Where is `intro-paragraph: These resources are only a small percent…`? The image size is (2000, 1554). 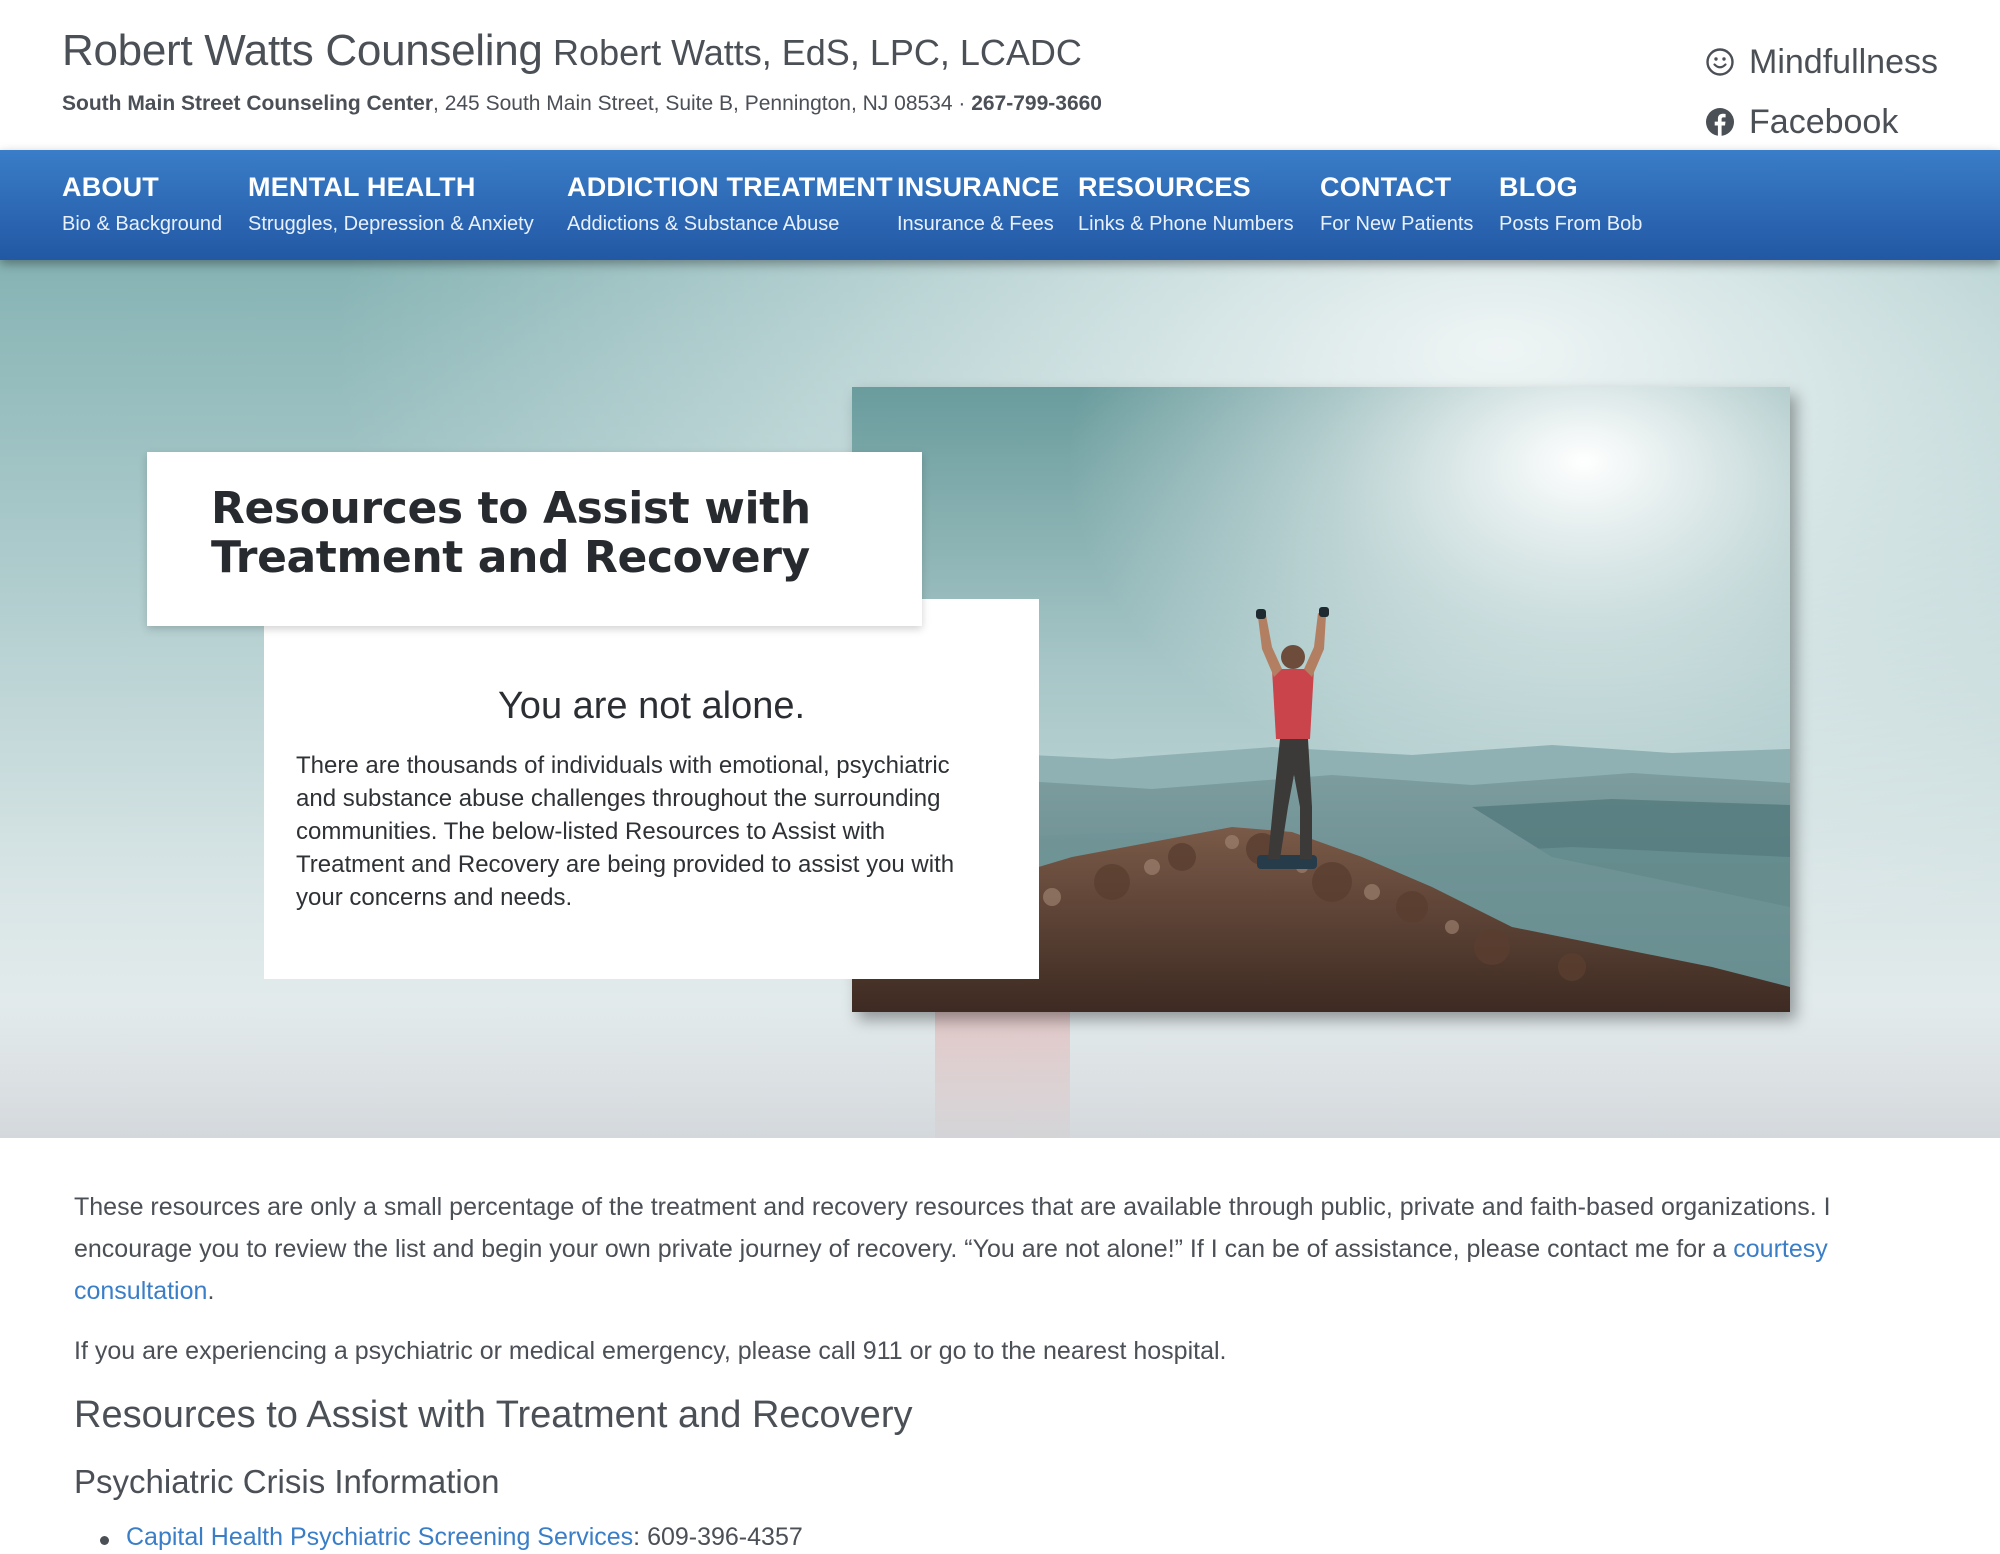
intro-paragraph: These resources are only a small percent… is located at coordinates (1004, 1249).